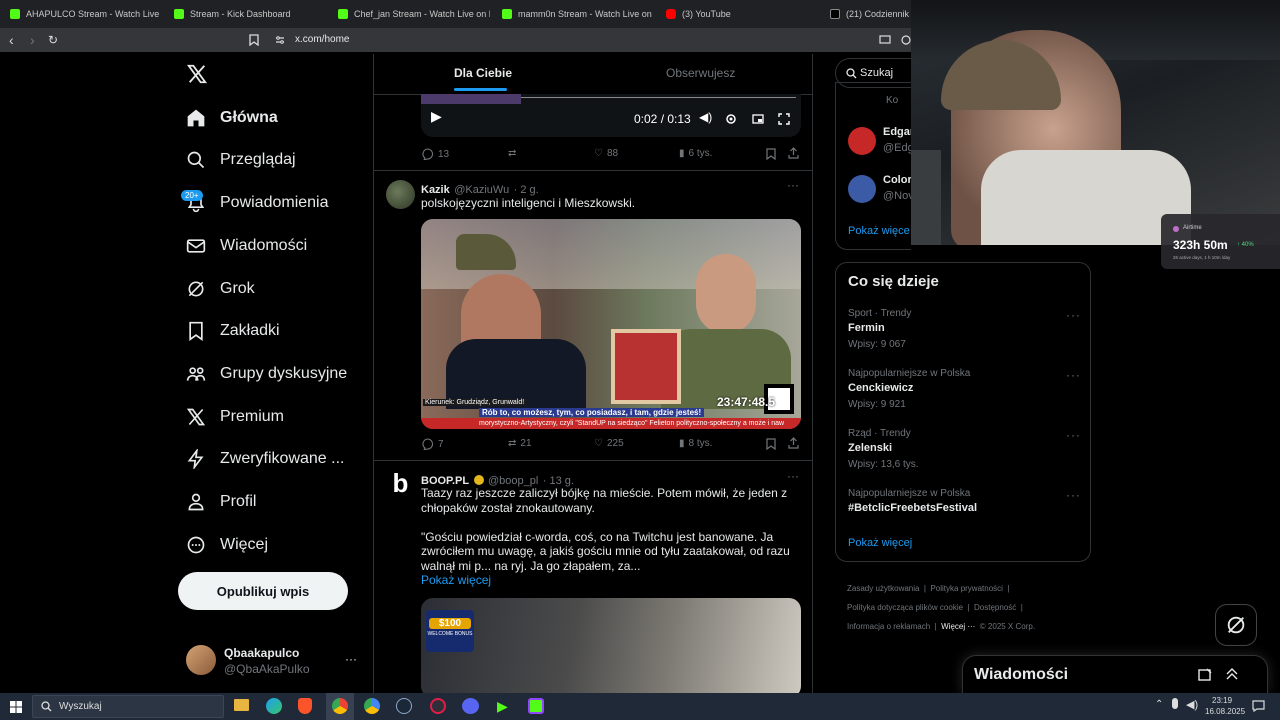 This screenshot has height=720, width=1280. What do you see at coordinates (254, 40) in the screenshot?
I see `bookmark-page-icon` at bounding box center [254, 40].